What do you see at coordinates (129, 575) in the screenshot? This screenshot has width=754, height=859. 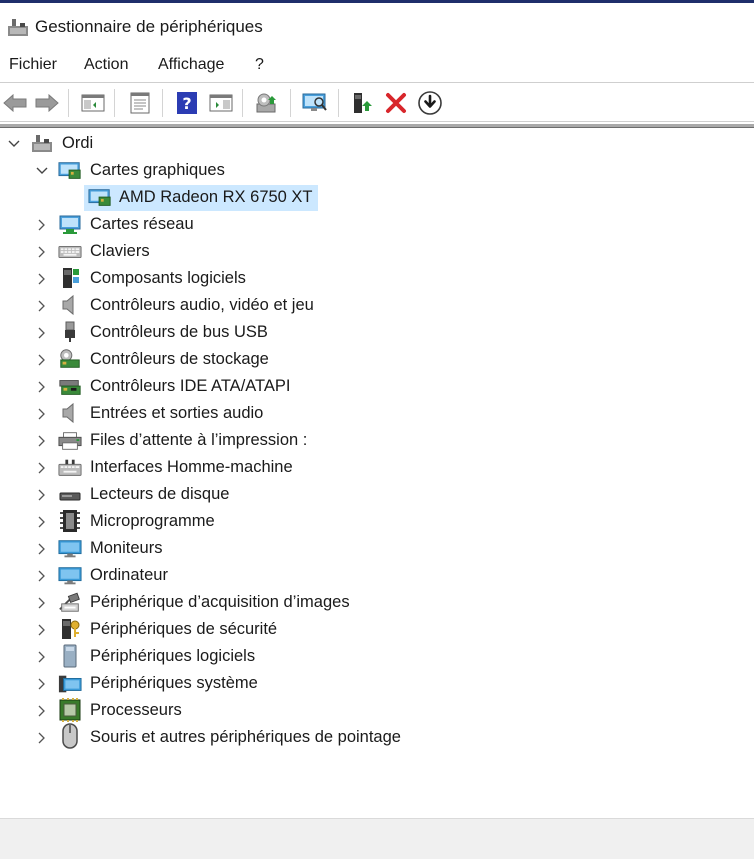 I see `tree-category-label: Ordinateur` at bounding box center [129, 575].